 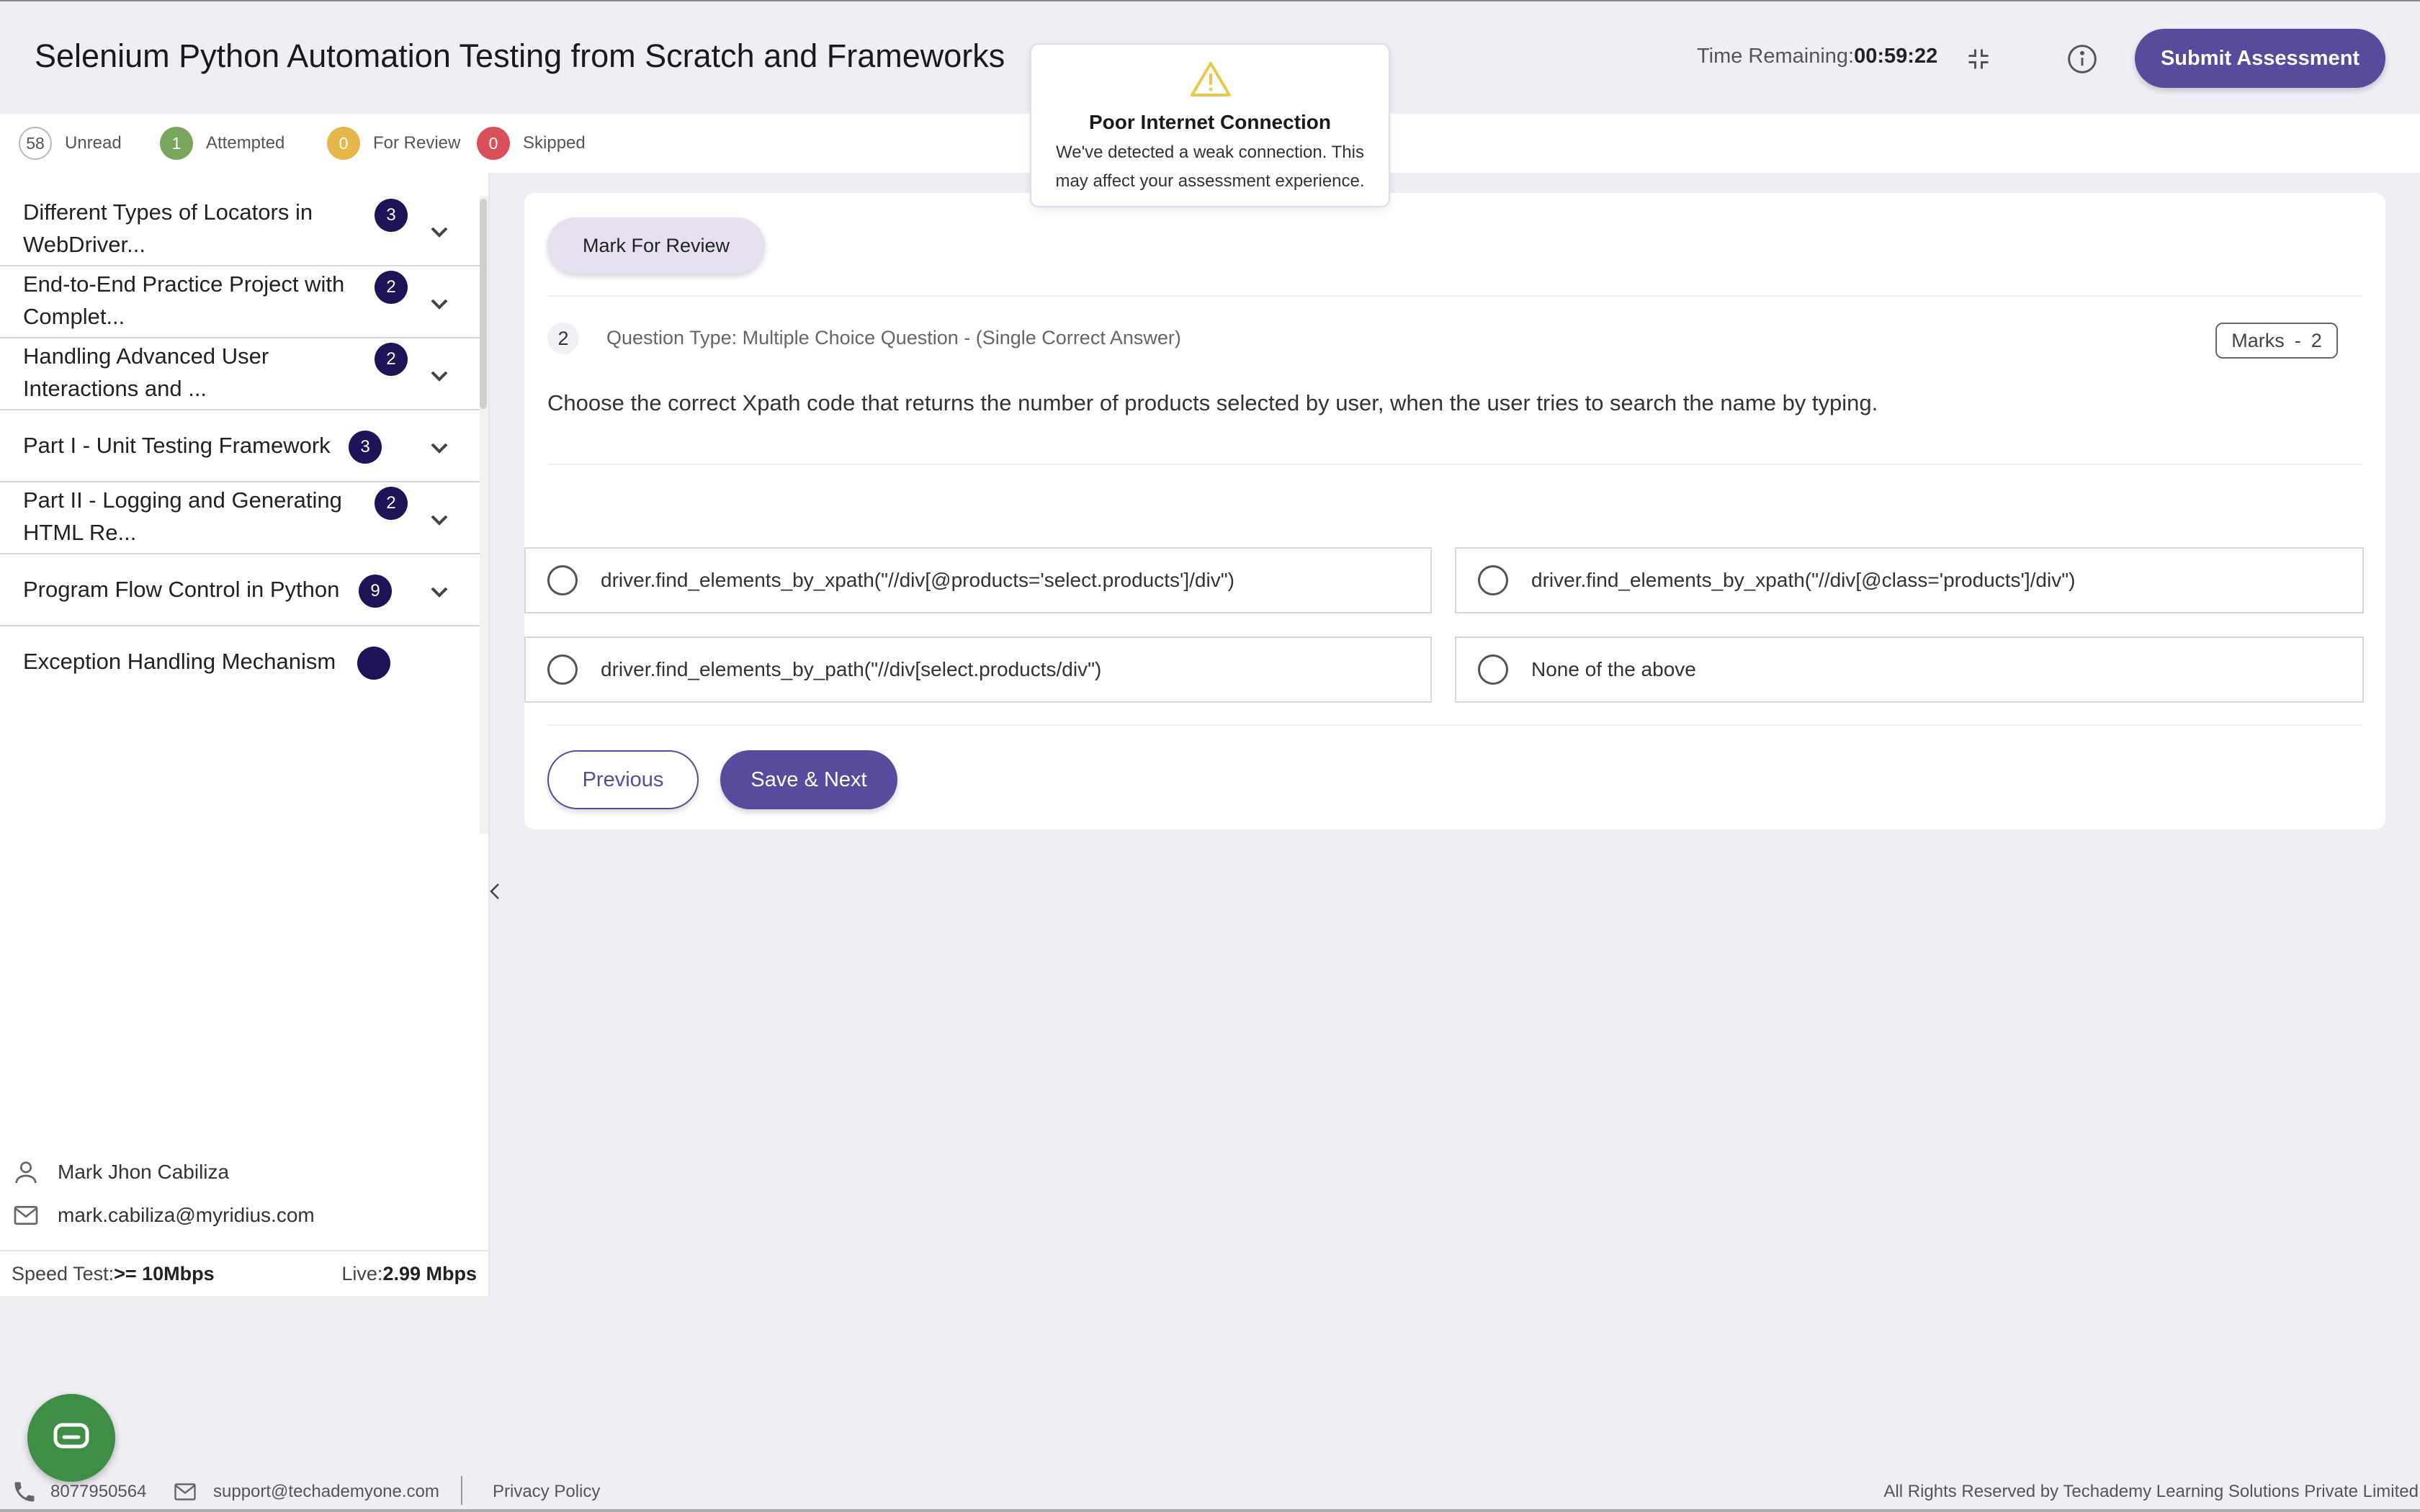 I want to click on attempted-label: Attempted, so click(x=245, y=143).